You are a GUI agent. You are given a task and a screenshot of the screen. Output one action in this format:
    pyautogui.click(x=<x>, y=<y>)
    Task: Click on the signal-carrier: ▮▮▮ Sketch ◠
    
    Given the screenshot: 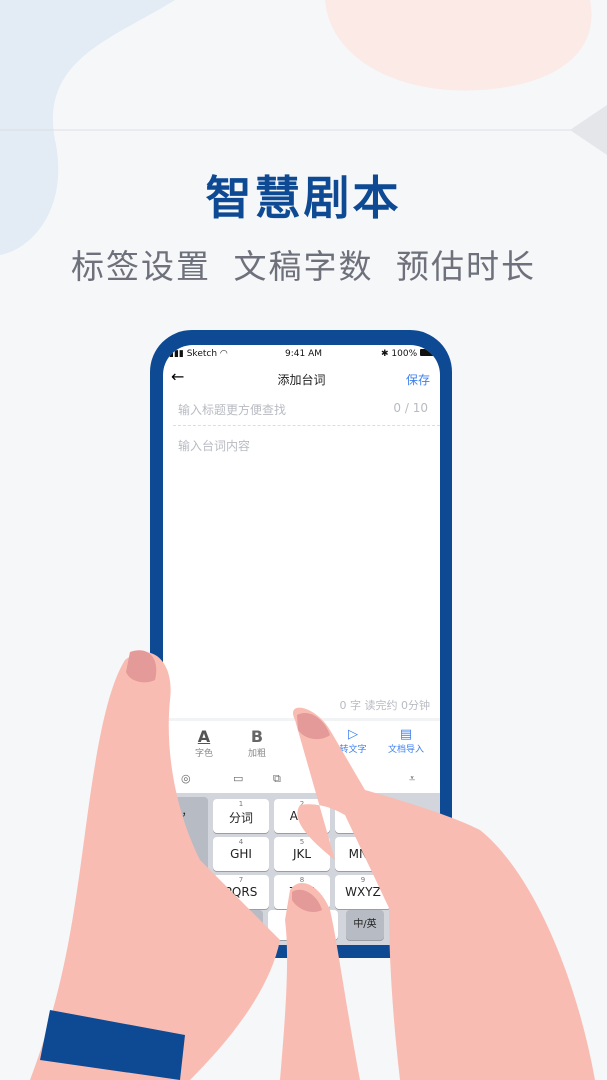 What is the action you would take?
    pyautogui.click(x=198, y=354)
    